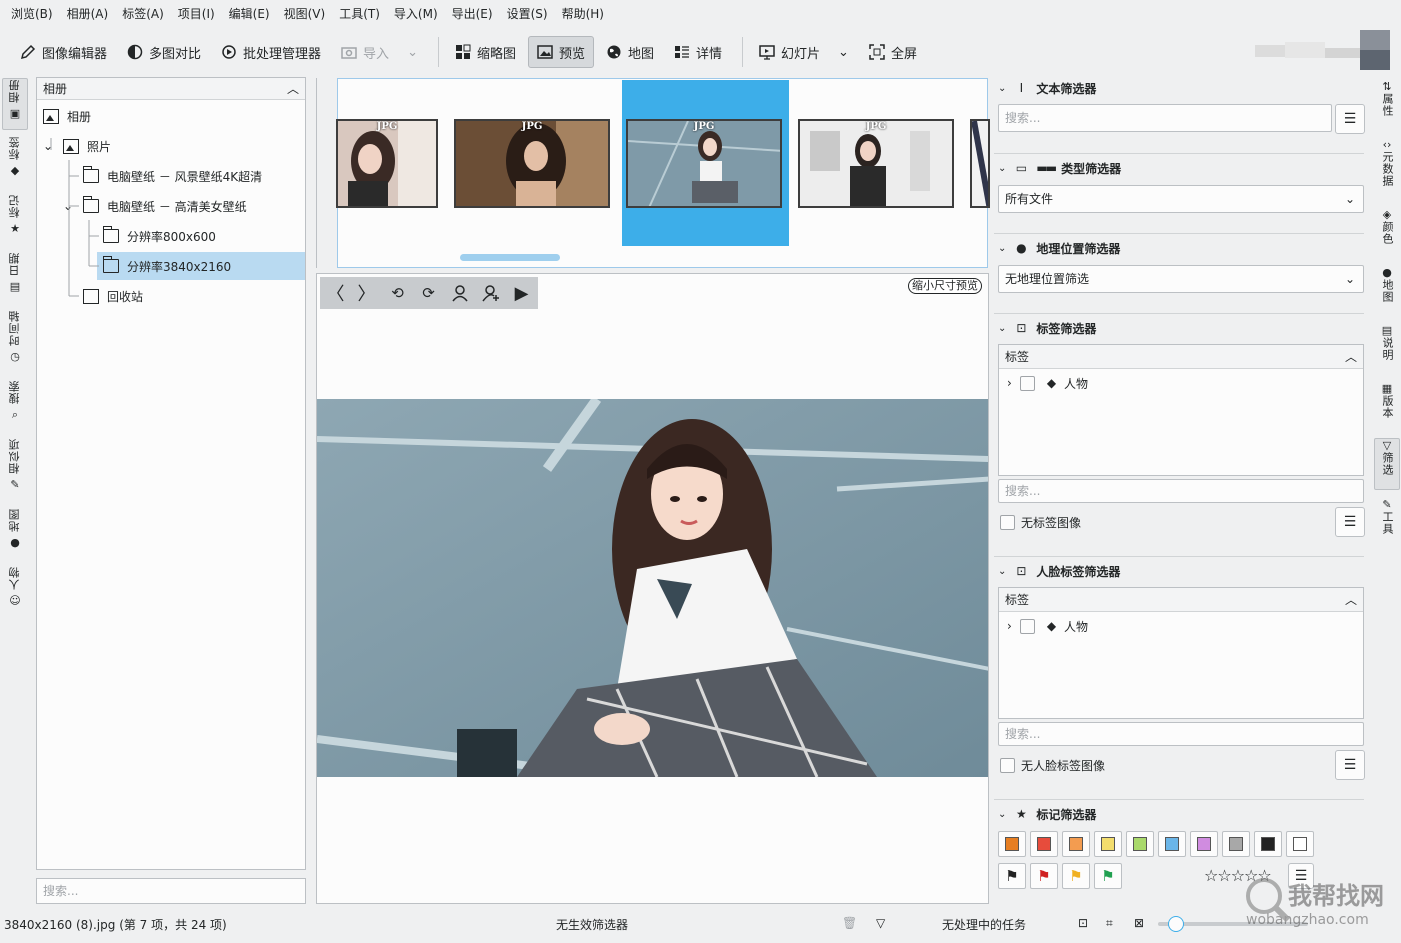 This screenshot has width=1401, height=943. I want to click on previous-icon: 〈, so click(335, 293).